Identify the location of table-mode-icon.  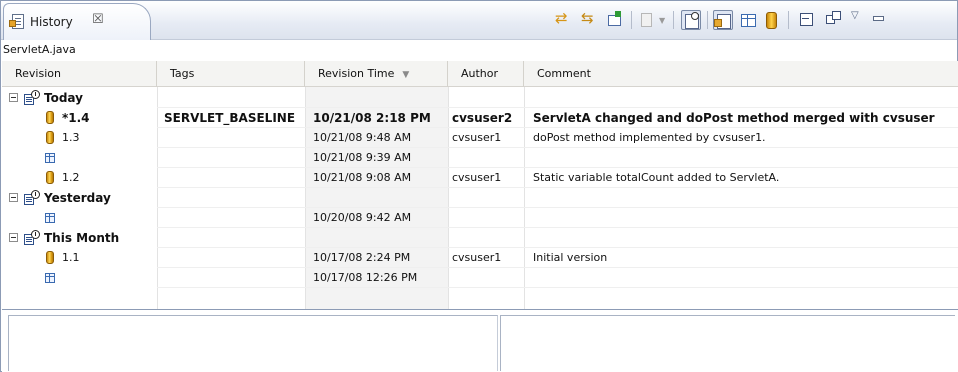
(748, 20).